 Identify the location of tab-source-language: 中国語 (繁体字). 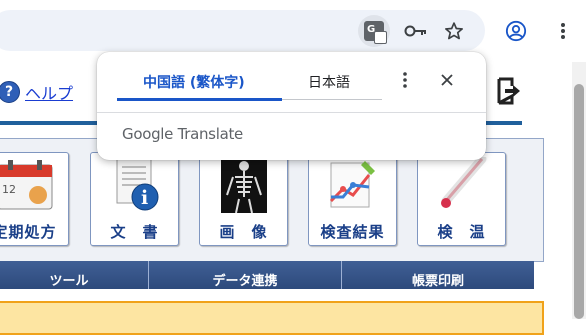
(194, 82).